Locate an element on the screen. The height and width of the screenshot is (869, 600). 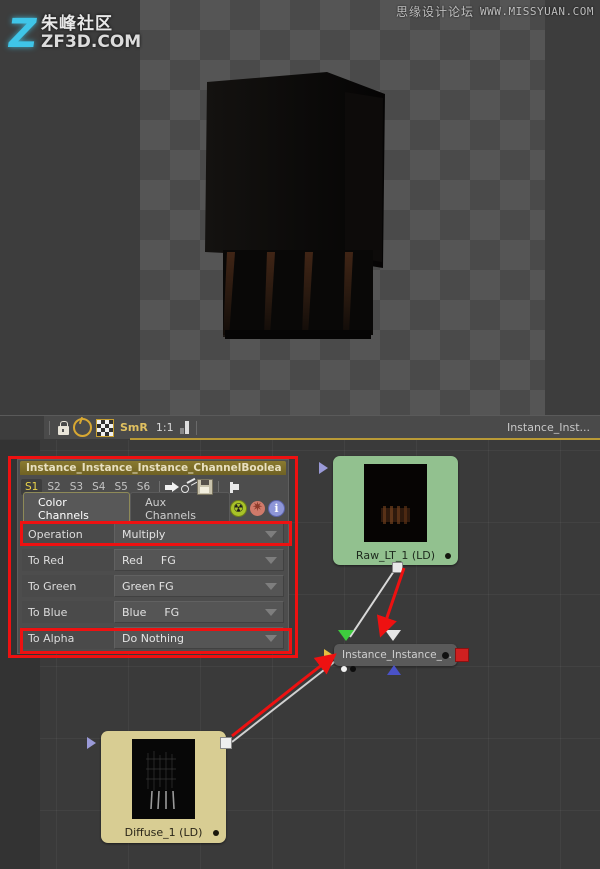
property-row-to-green: To Green Green FG is located at coordinates (153, 586).